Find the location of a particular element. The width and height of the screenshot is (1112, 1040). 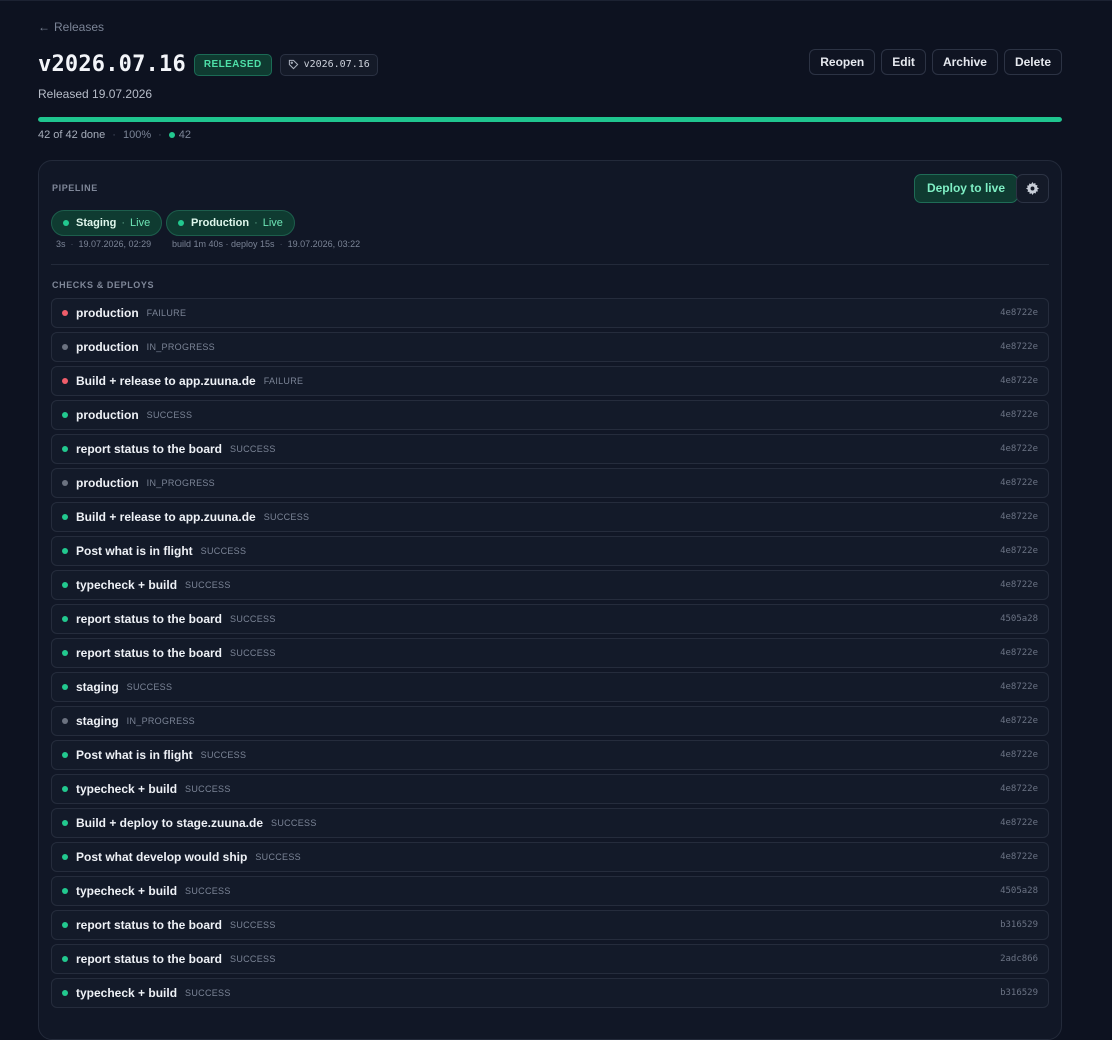

arrow-left-icon: ← is located at coordinates (44, 27).